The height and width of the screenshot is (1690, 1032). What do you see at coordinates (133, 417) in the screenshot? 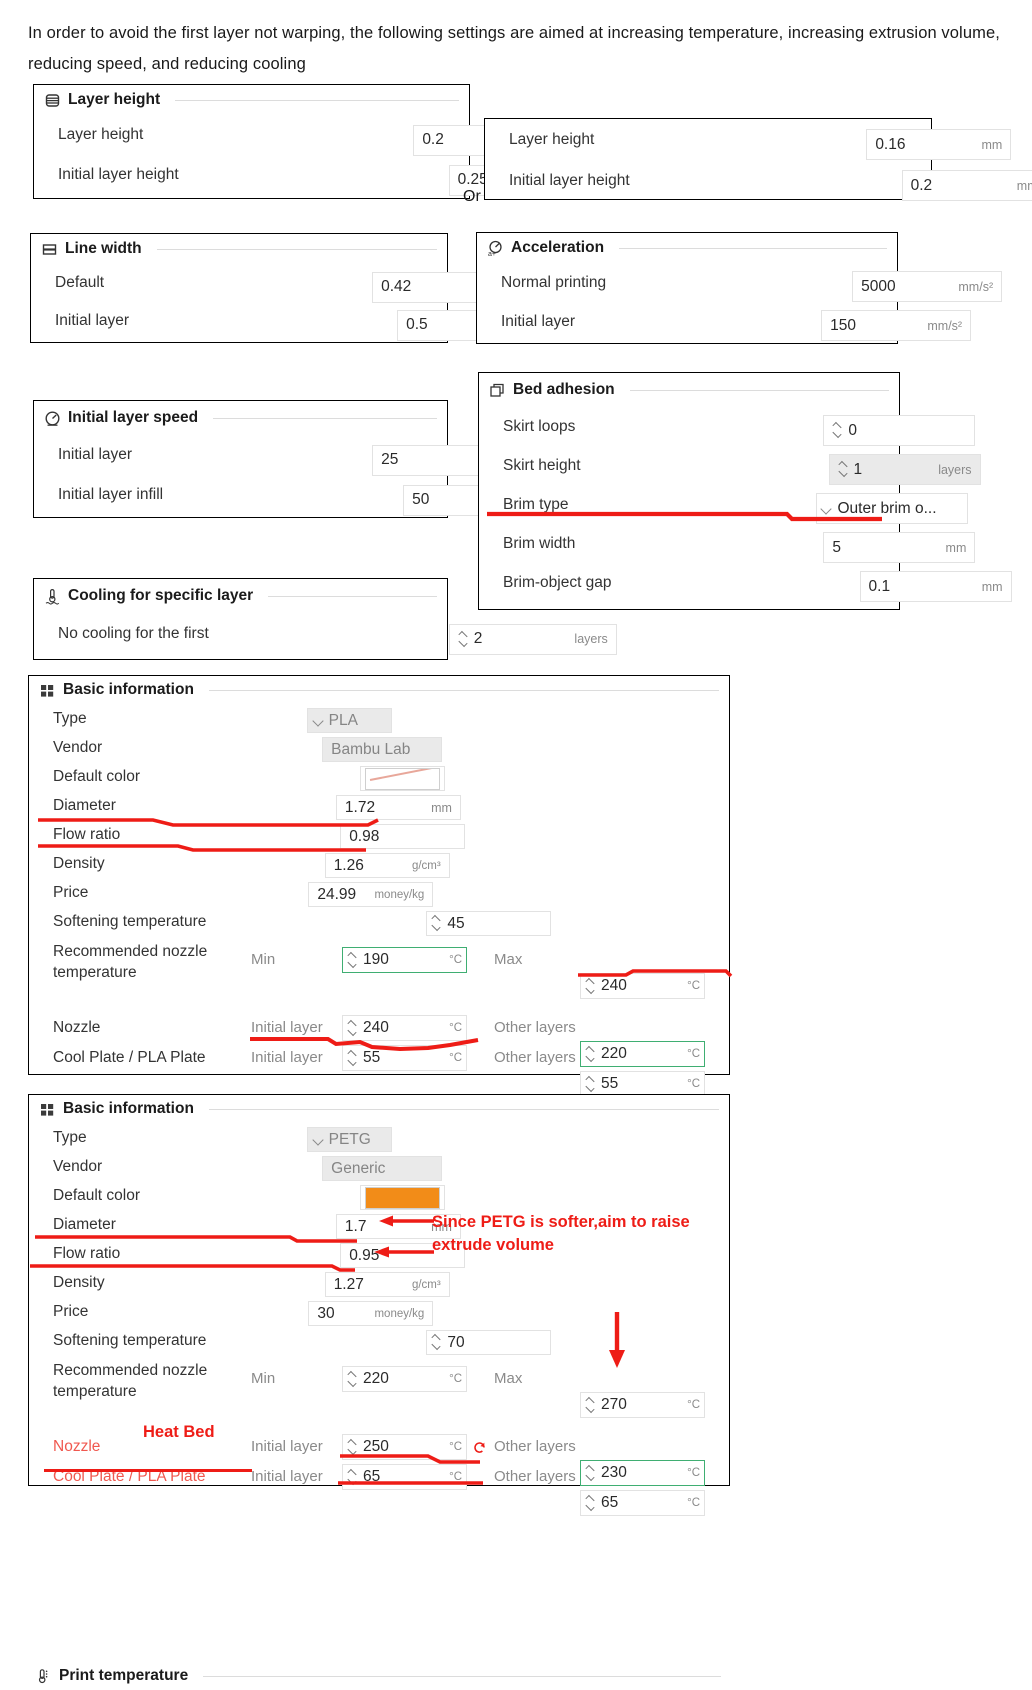
I see `panel-title: Initial layer speed` at bounding box center [133, 417].